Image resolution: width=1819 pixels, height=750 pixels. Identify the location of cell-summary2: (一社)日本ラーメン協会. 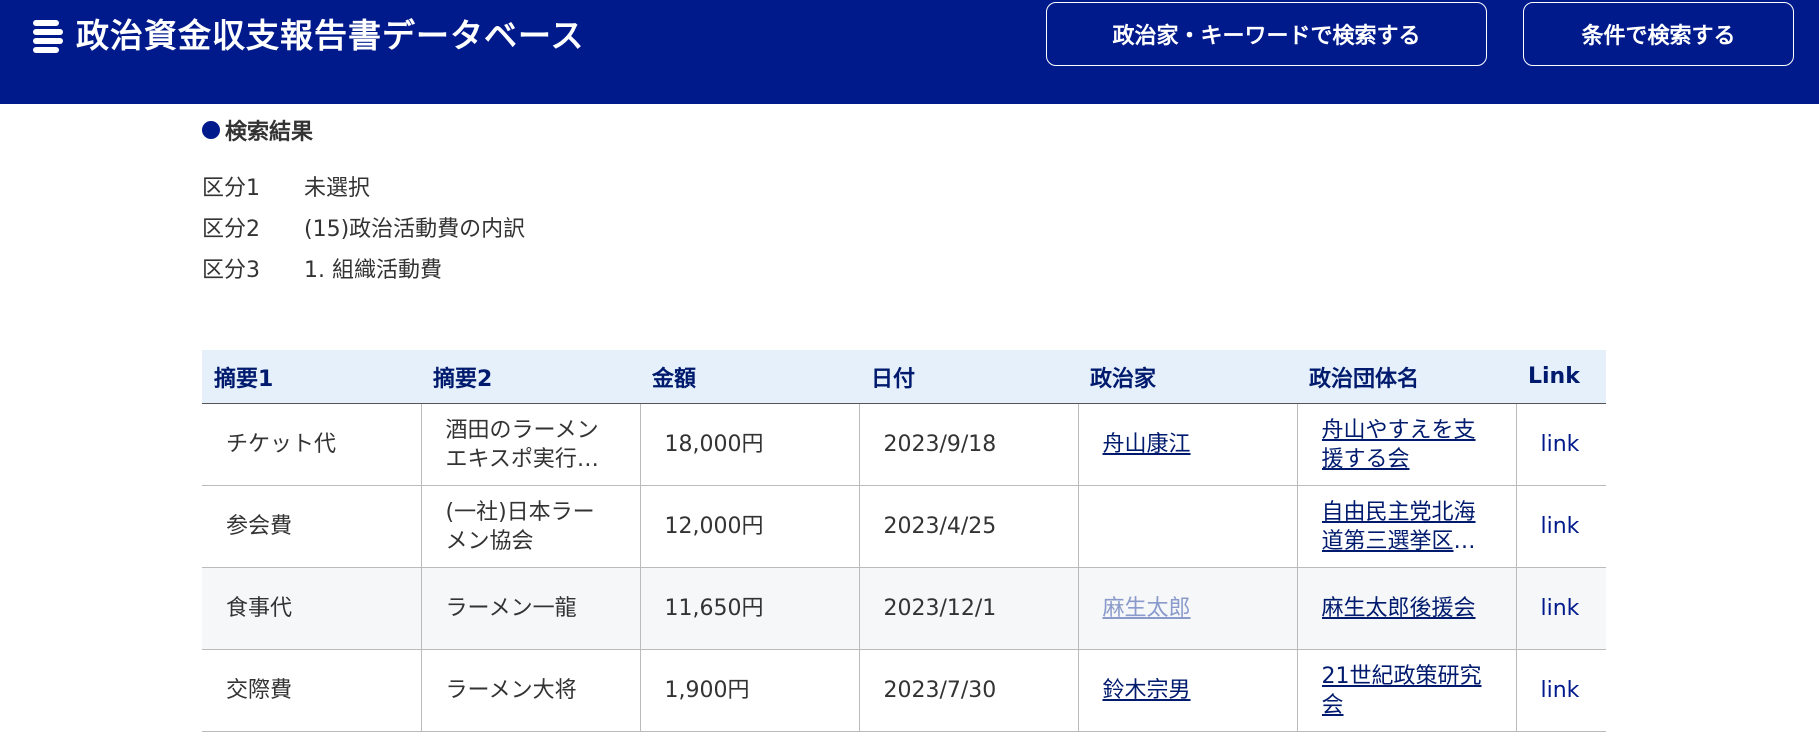
(531, 526).